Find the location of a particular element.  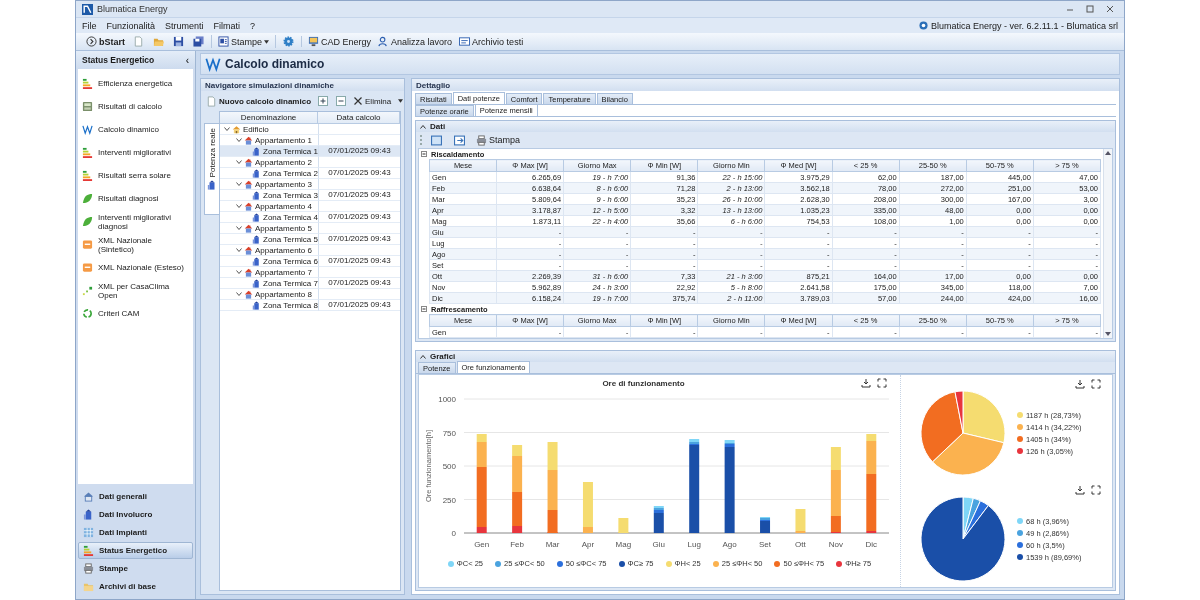

floppy-disks-icon is located at coordinates (198, 41).